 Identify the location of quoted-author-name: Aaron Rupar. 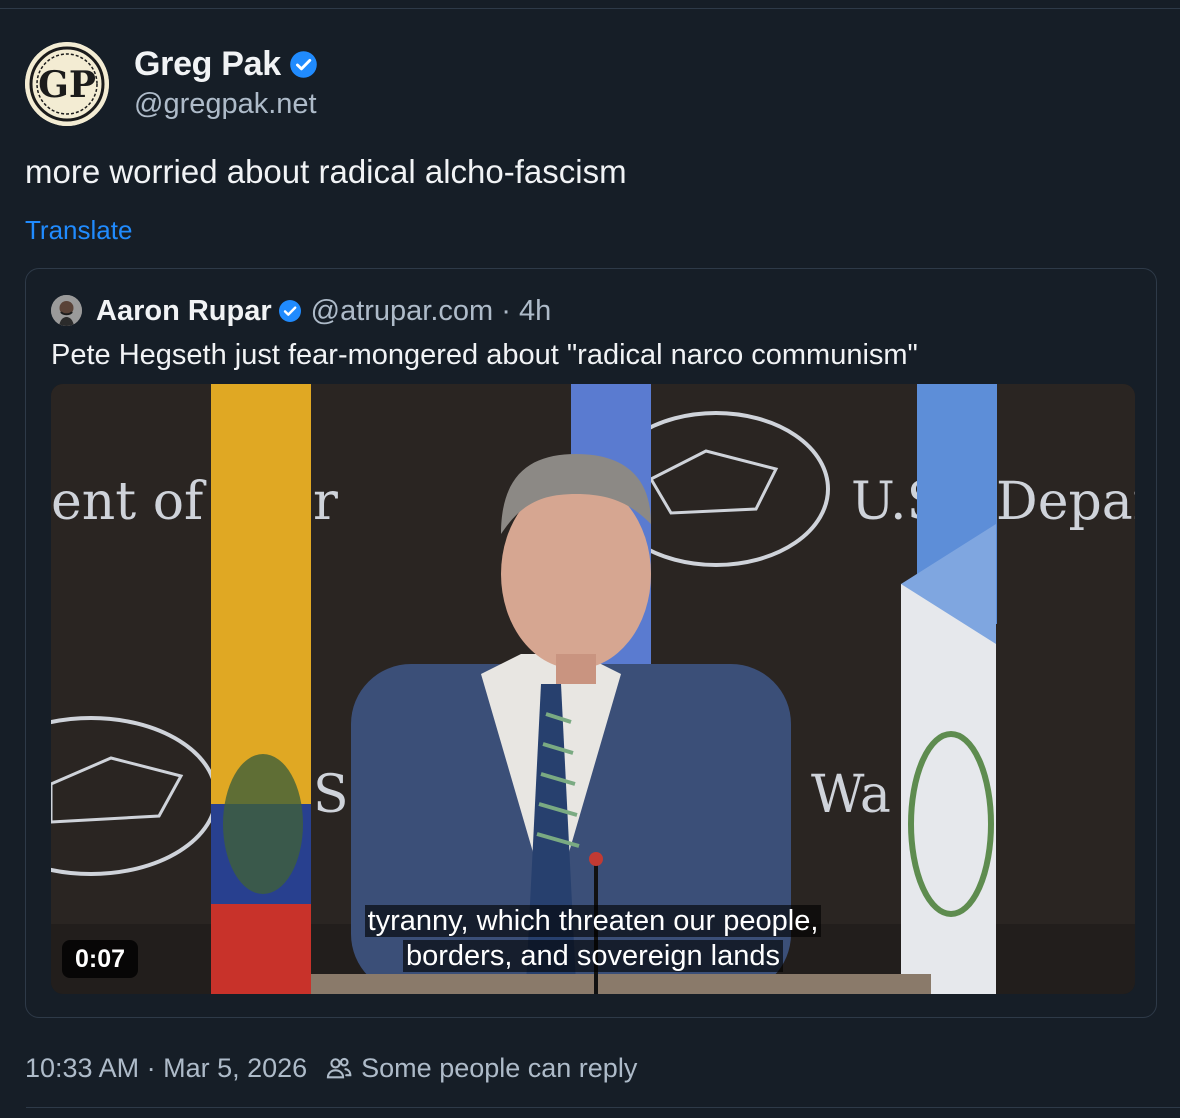
(184, 311).